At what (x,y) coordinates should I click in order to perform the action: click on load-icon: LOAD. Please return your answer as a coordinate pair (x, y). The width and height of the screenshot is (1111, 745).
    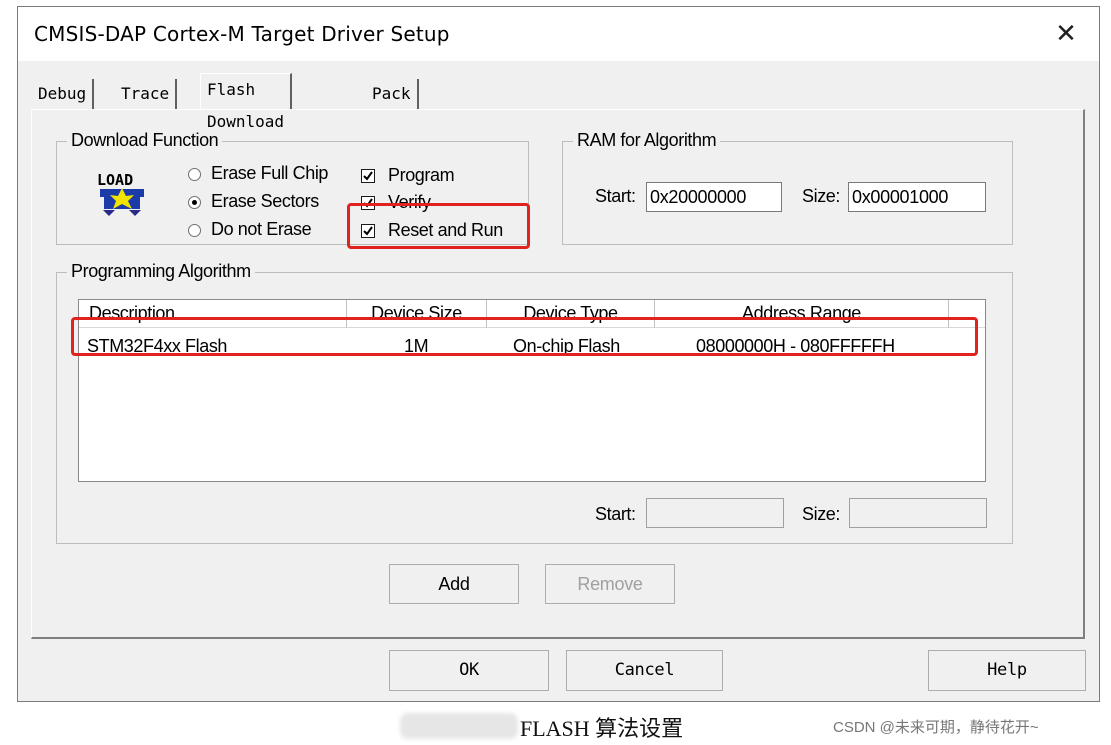
    Looking at the image, I should click on (123, 195).